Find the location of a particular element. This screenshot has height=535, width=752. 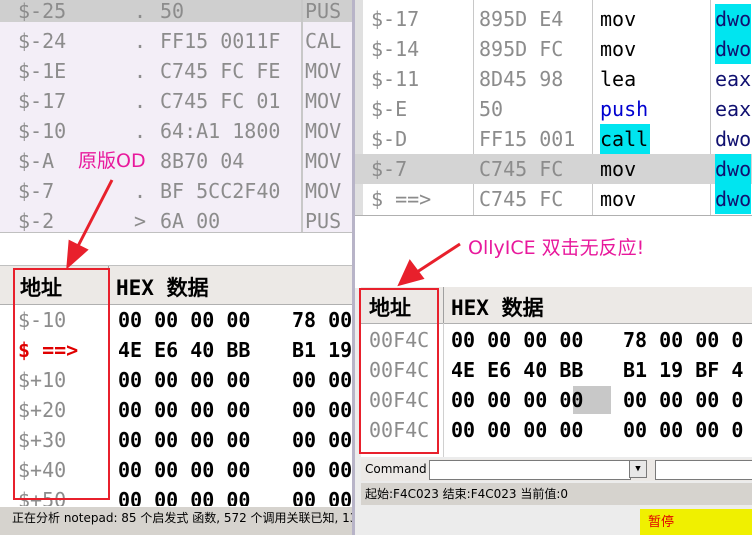

left-disasm-row: $-17. C745 FC 01 MOV is located at coordinates (176, 101).